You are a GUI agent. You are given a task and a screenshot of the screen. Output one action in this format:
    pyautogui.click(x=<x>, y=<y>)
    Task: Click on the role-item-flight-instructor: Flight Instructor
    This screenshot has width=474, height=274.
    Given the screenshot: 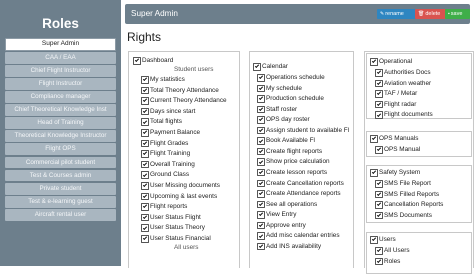 What is the action you would take?
    pyautogui.click(x=60, y=83)
    